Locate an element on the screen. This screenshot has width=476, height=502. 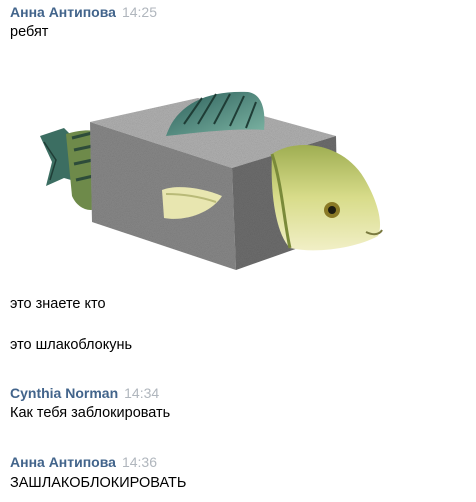
message-text: ребят is located at coordinates (29, 32).